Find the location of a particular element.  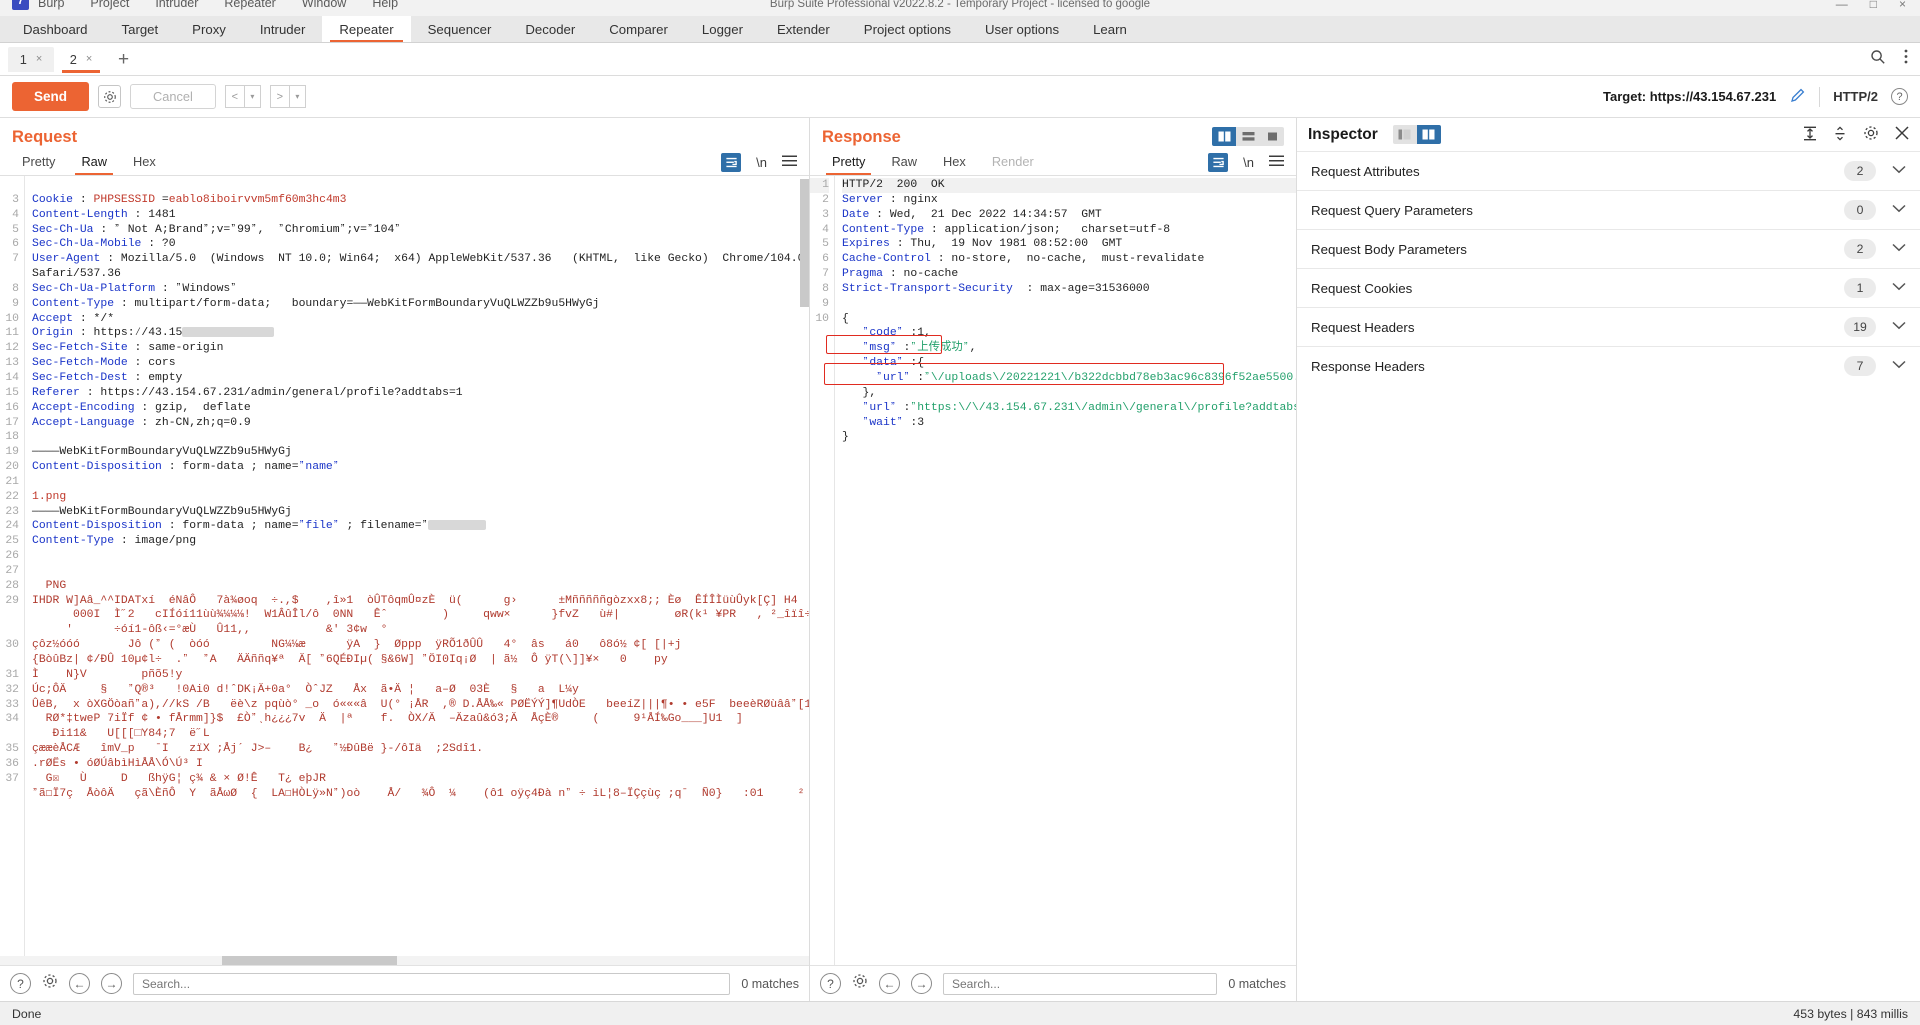

code-line: G☒ Ù D ßhÿG¦ ç¾ & × Ø!Ê T¿ eþJR is located at coordinates (420, 779).